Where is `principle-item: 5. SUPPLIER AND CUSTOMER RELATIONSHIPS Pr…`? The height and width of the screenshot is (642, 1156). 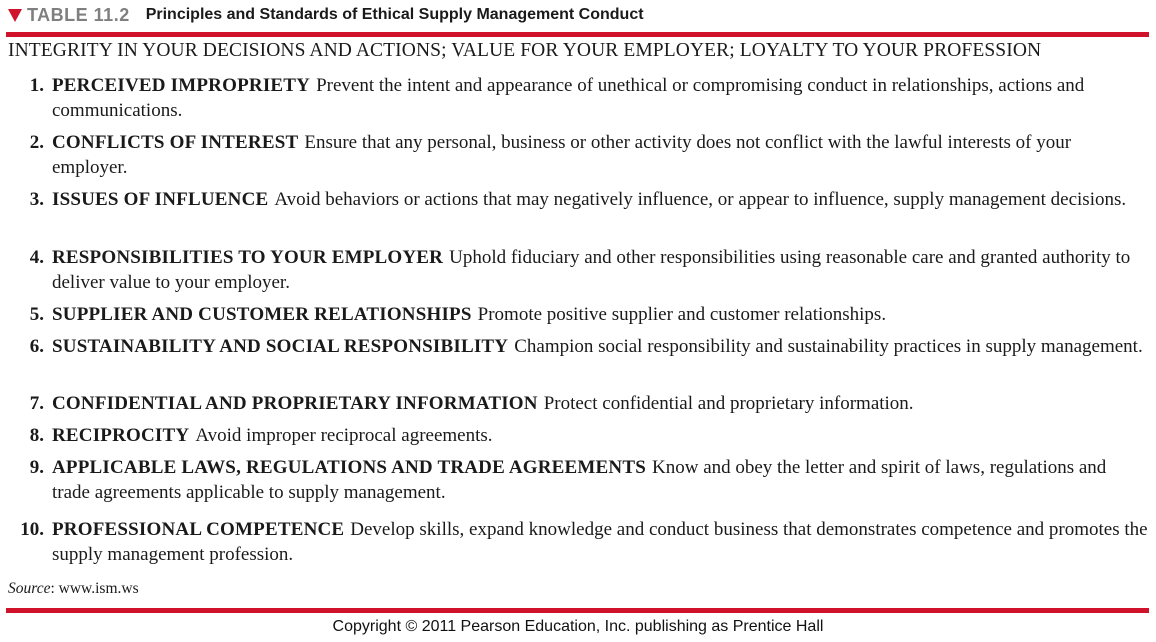 principle-item: 5. SUPPLIER AND CUSTOMER RELATIONSHIPS Pr… is located at coordinates (578, 314).